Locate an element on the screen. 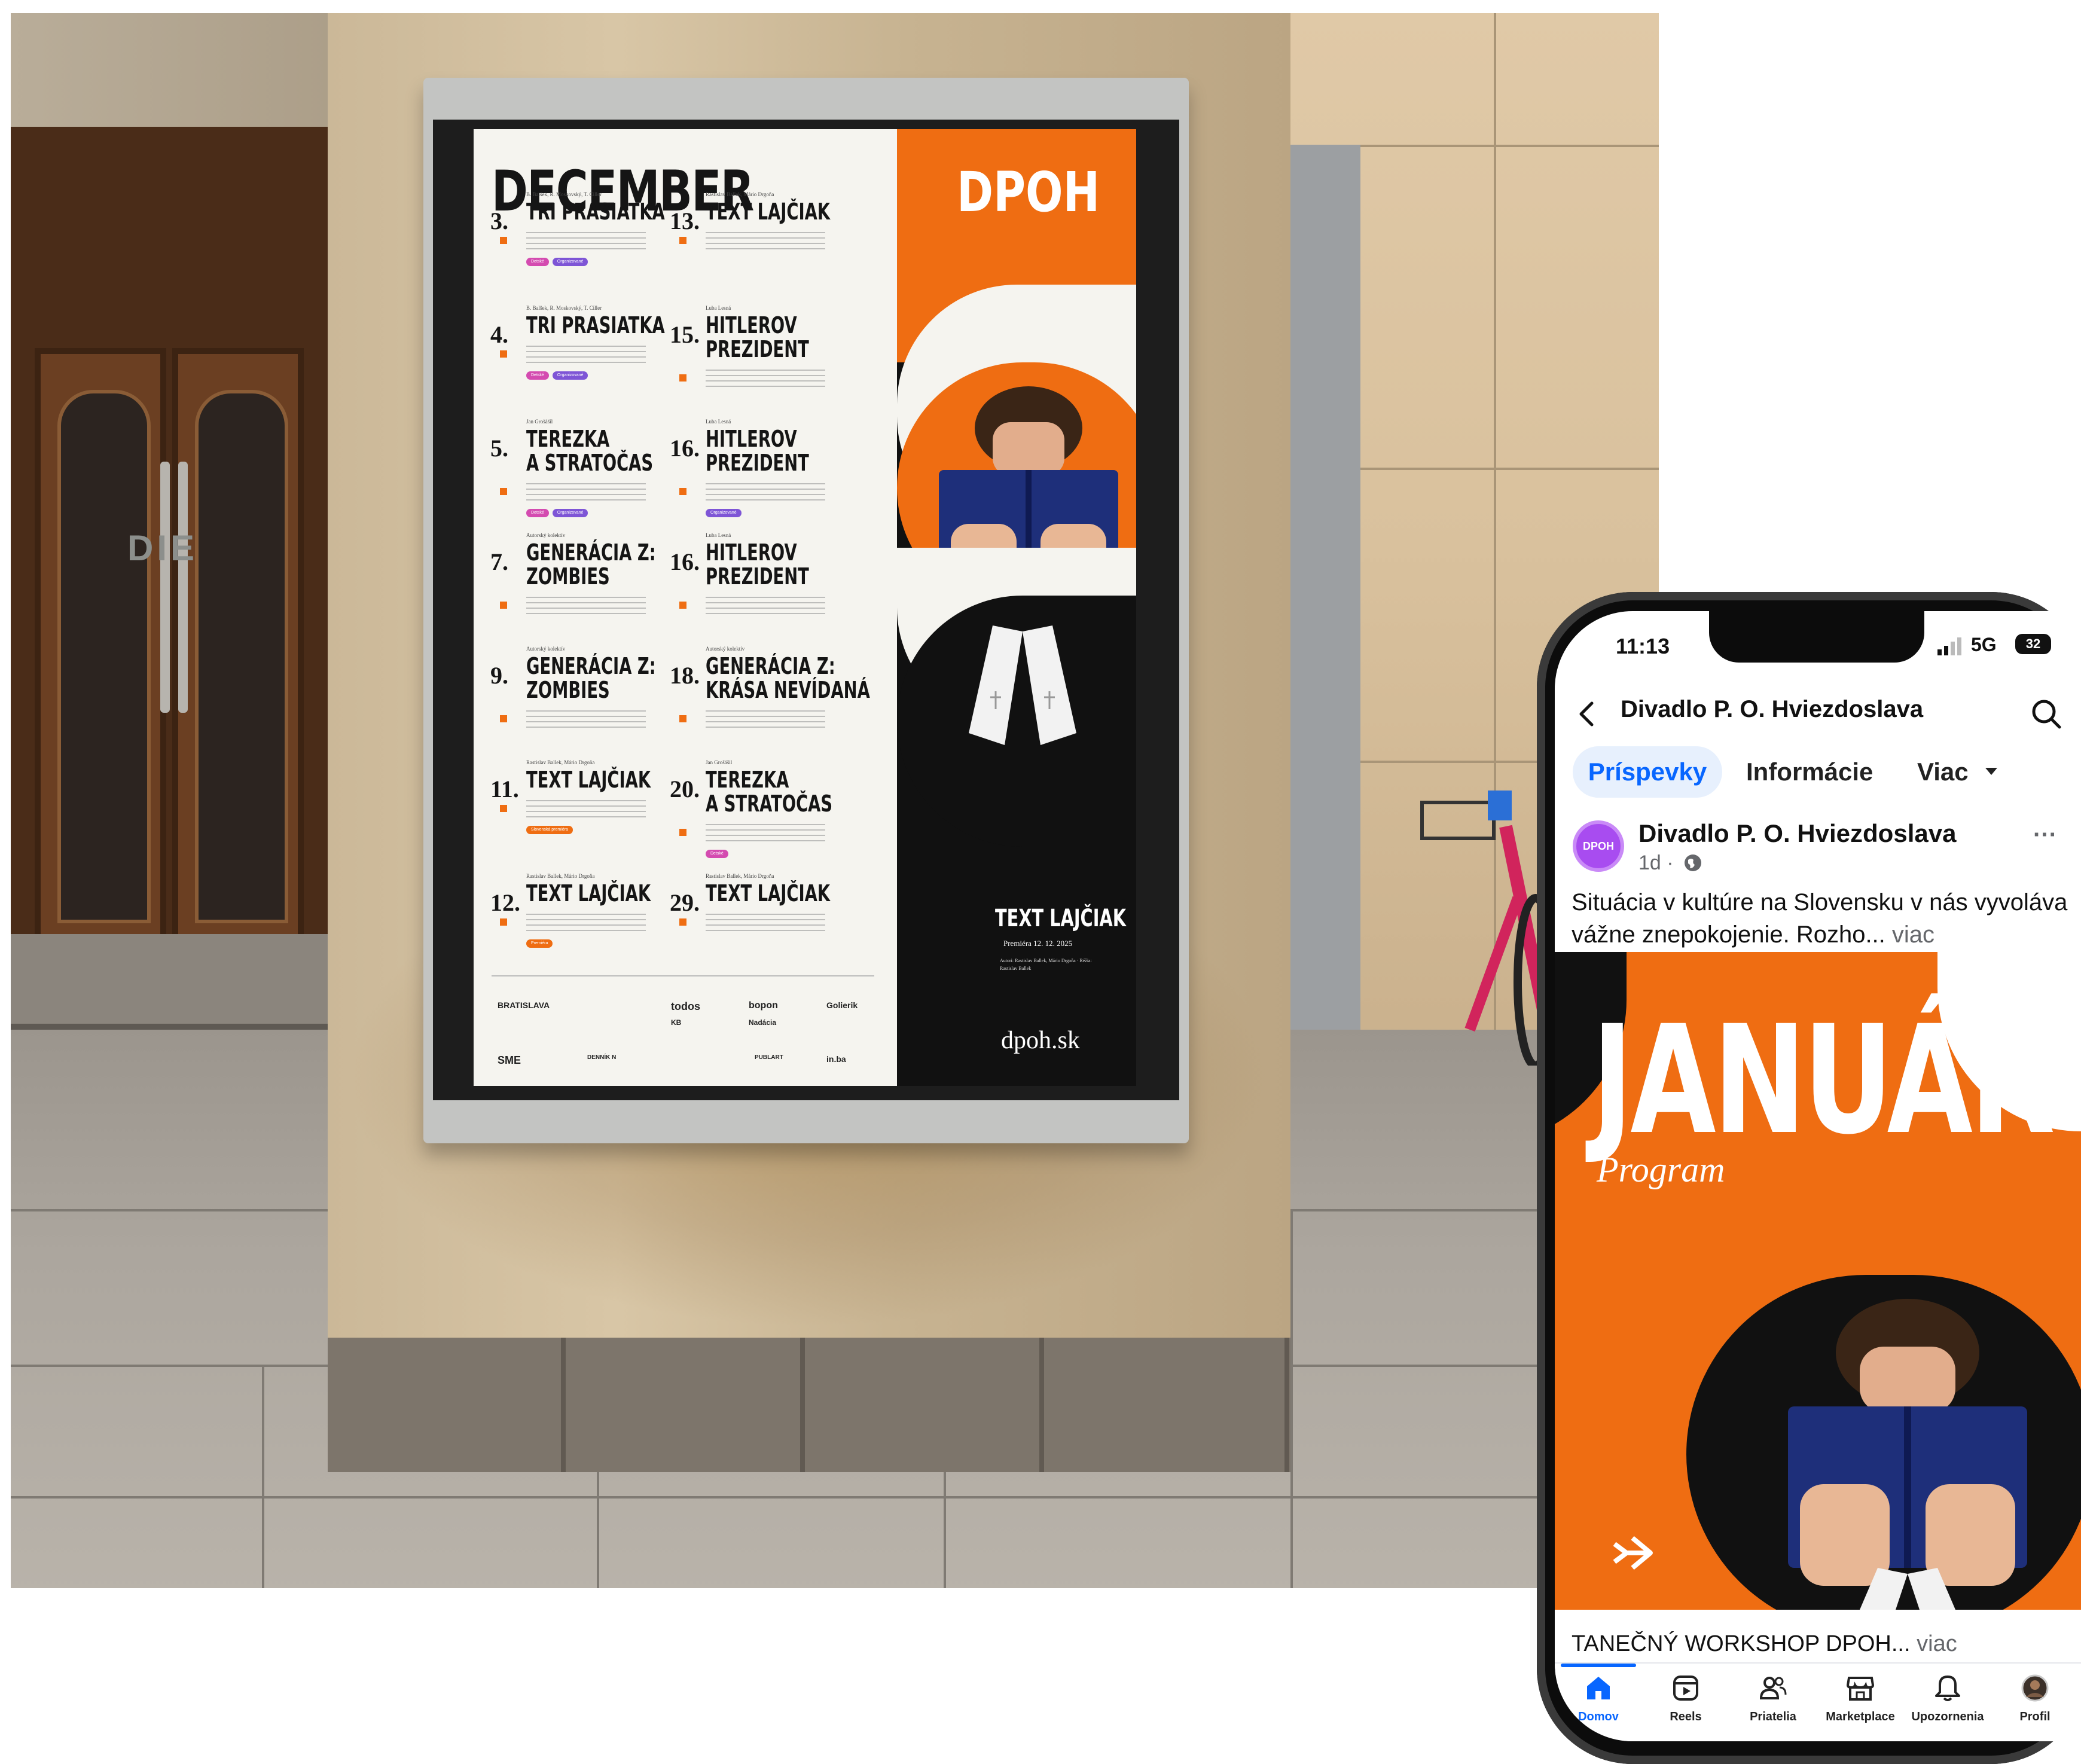  poster-feature-title: TEXT LAJČIAK is located at coordinates (1061, 918).